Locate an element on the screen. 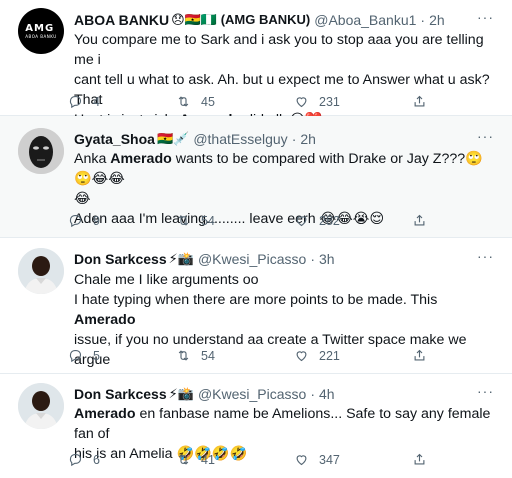 The height and width of the screenshot is (478, 512). like-count: 282 is located at coordinates (329, 220).